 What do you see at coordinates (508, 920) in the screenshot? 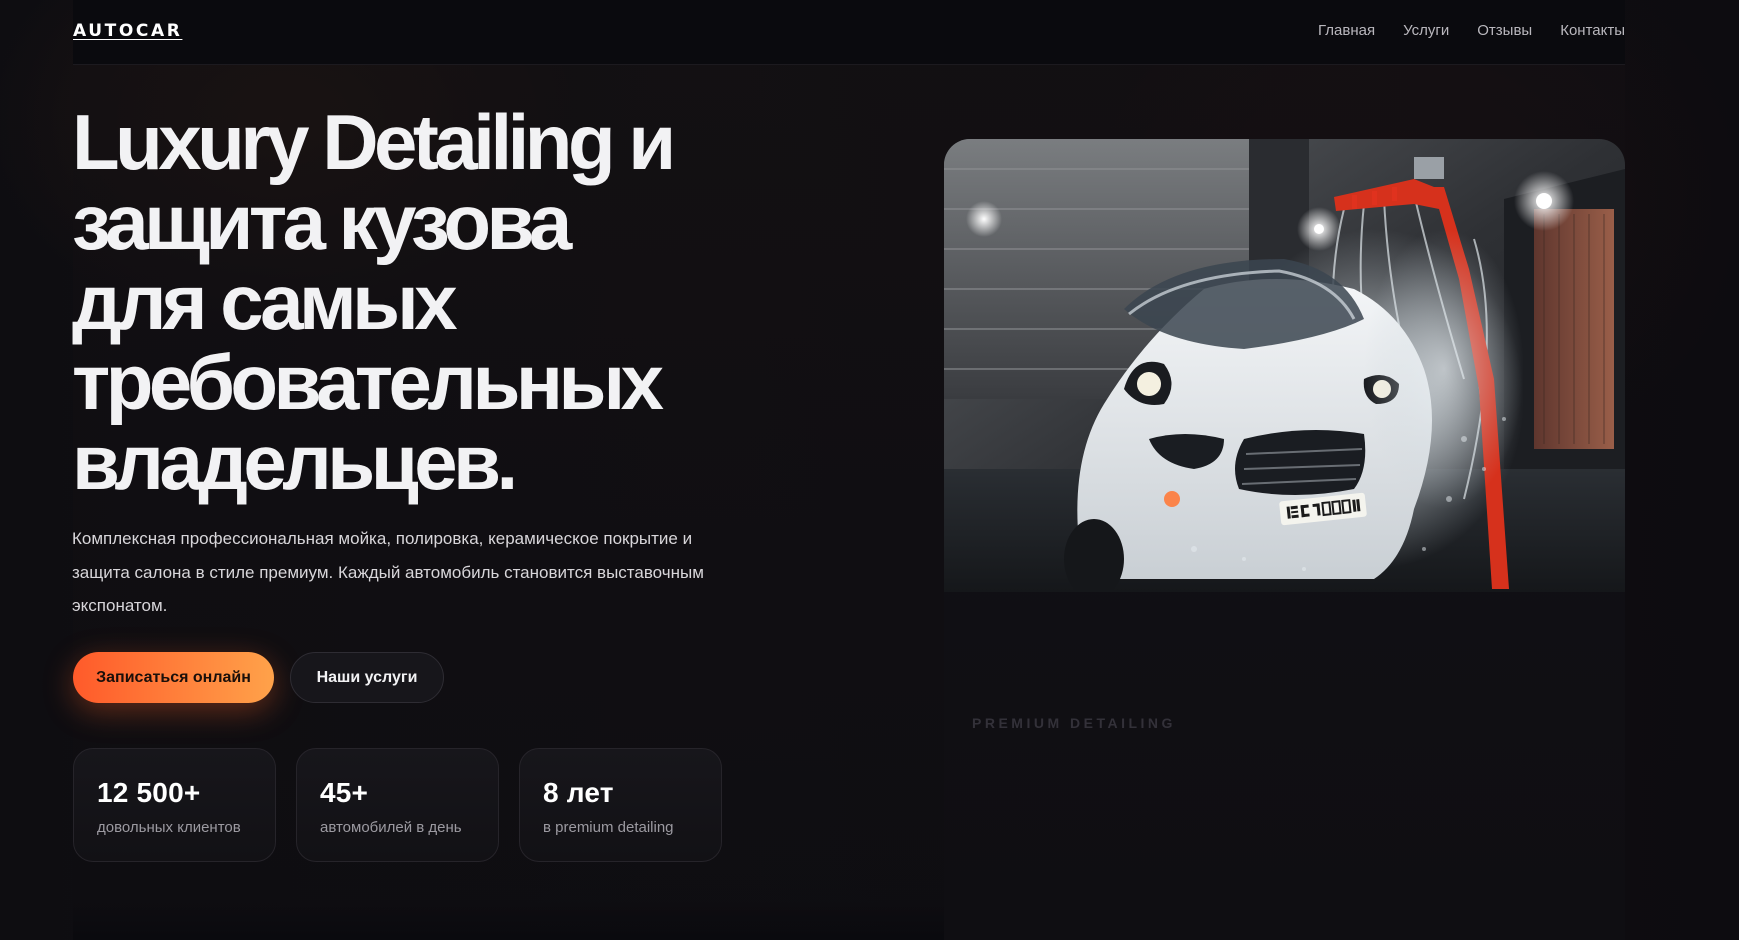
I see `bottom-fade` at bounding box center [508, 920].